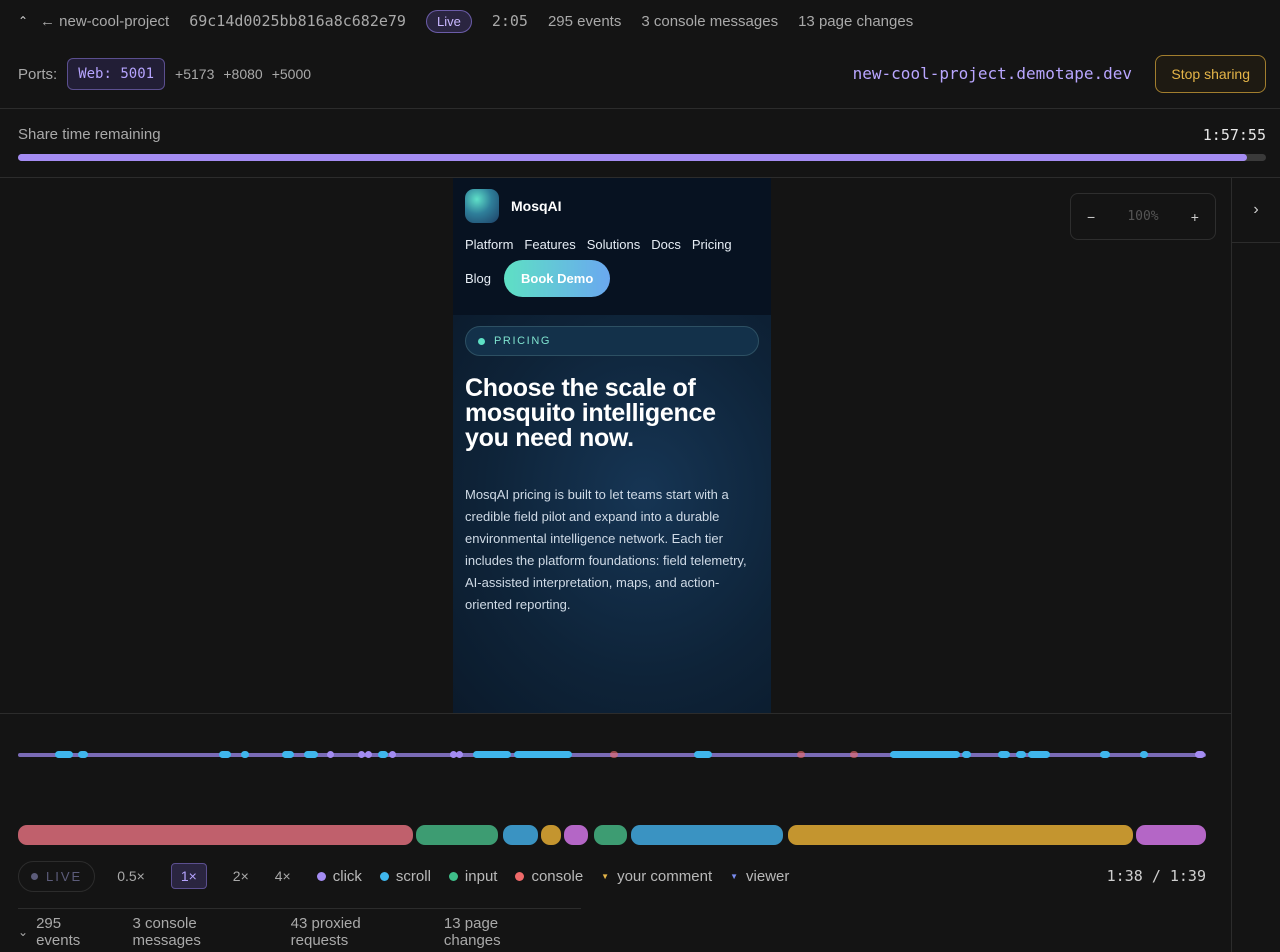  Describe the element at coordinates (29, 21) in the screenshot. I see `chevron-up-icon: ⌃` at that location.